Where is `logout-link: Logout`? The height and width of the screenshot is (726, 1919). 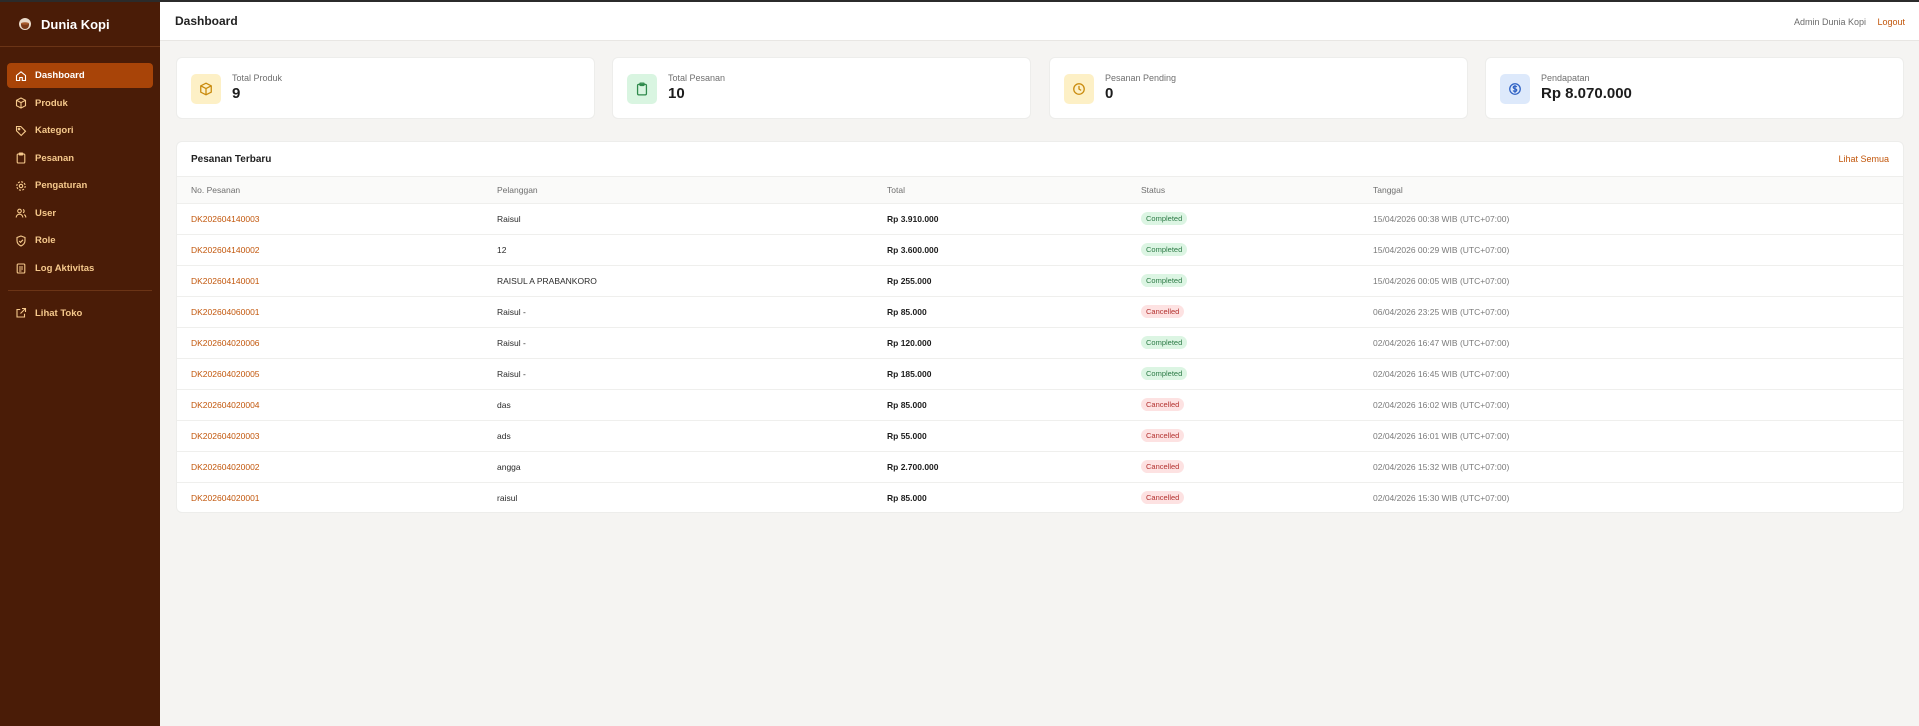 logout-link: Logout is located at coordinates (1891, 22).